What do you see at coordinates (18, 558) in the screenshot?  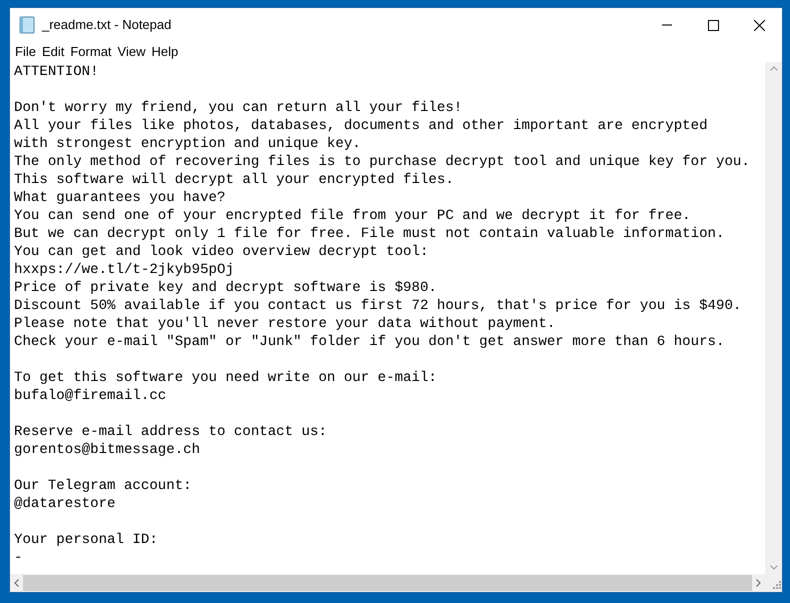 I see `text-line: -` at bounding box center [18, 558].